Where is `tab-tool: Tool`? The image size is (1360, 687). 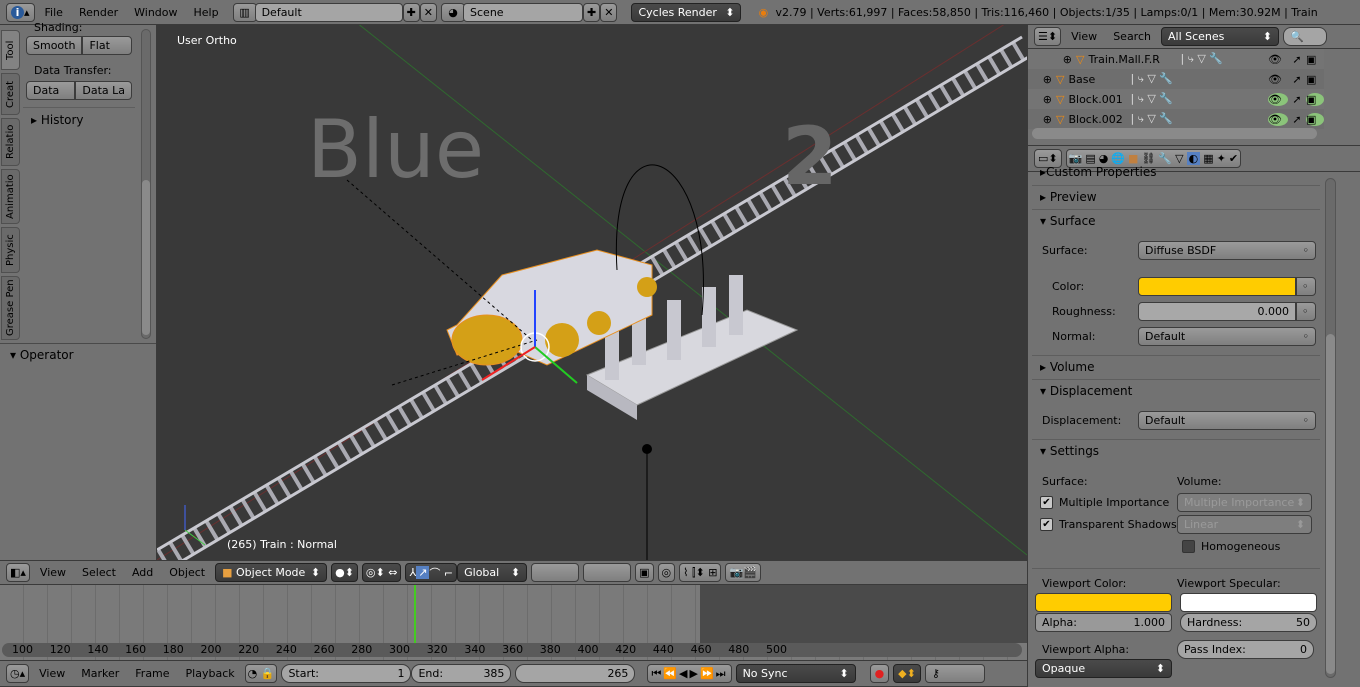
tab-tool: Tool is located at coordinates (10, 50).